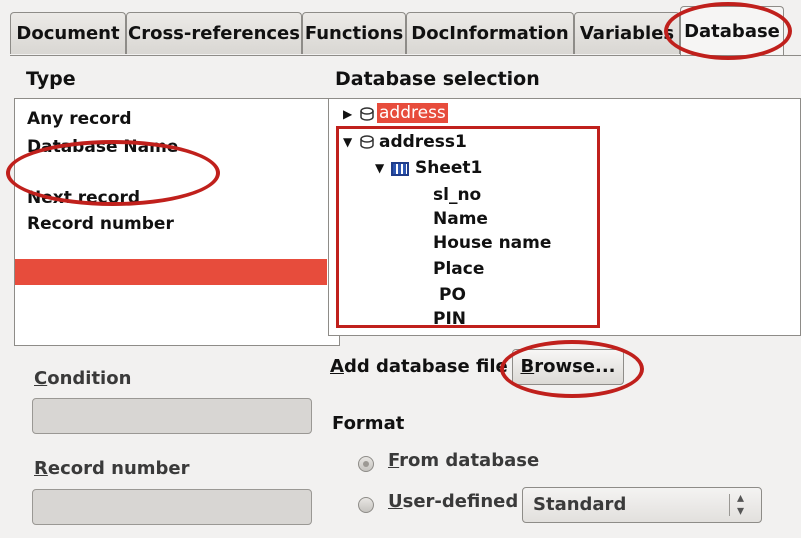  Describe the element at coordinates (437, 79) in the screenshot. I see `database-selection-heading: Database selection` at that location.